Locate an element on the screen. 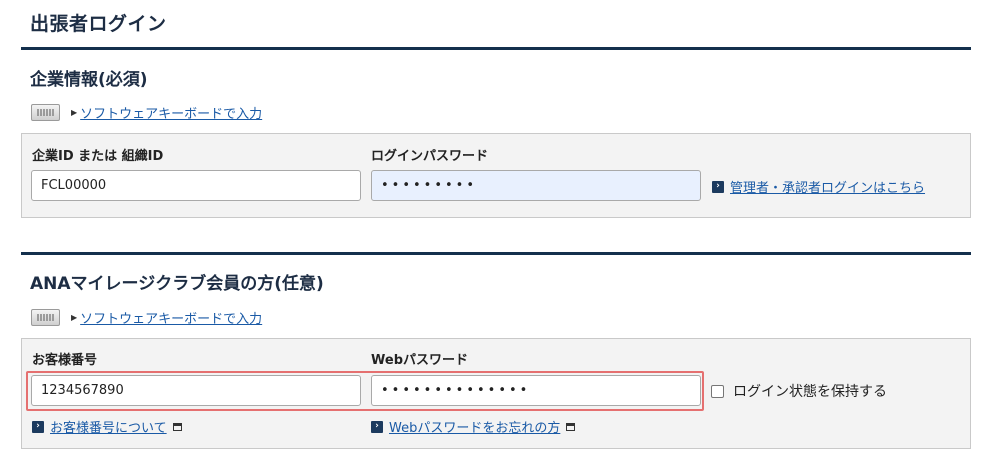 The image size is (989, 463). customer-number-help-row: › お客様番号について is located at coordinates (107, 426).